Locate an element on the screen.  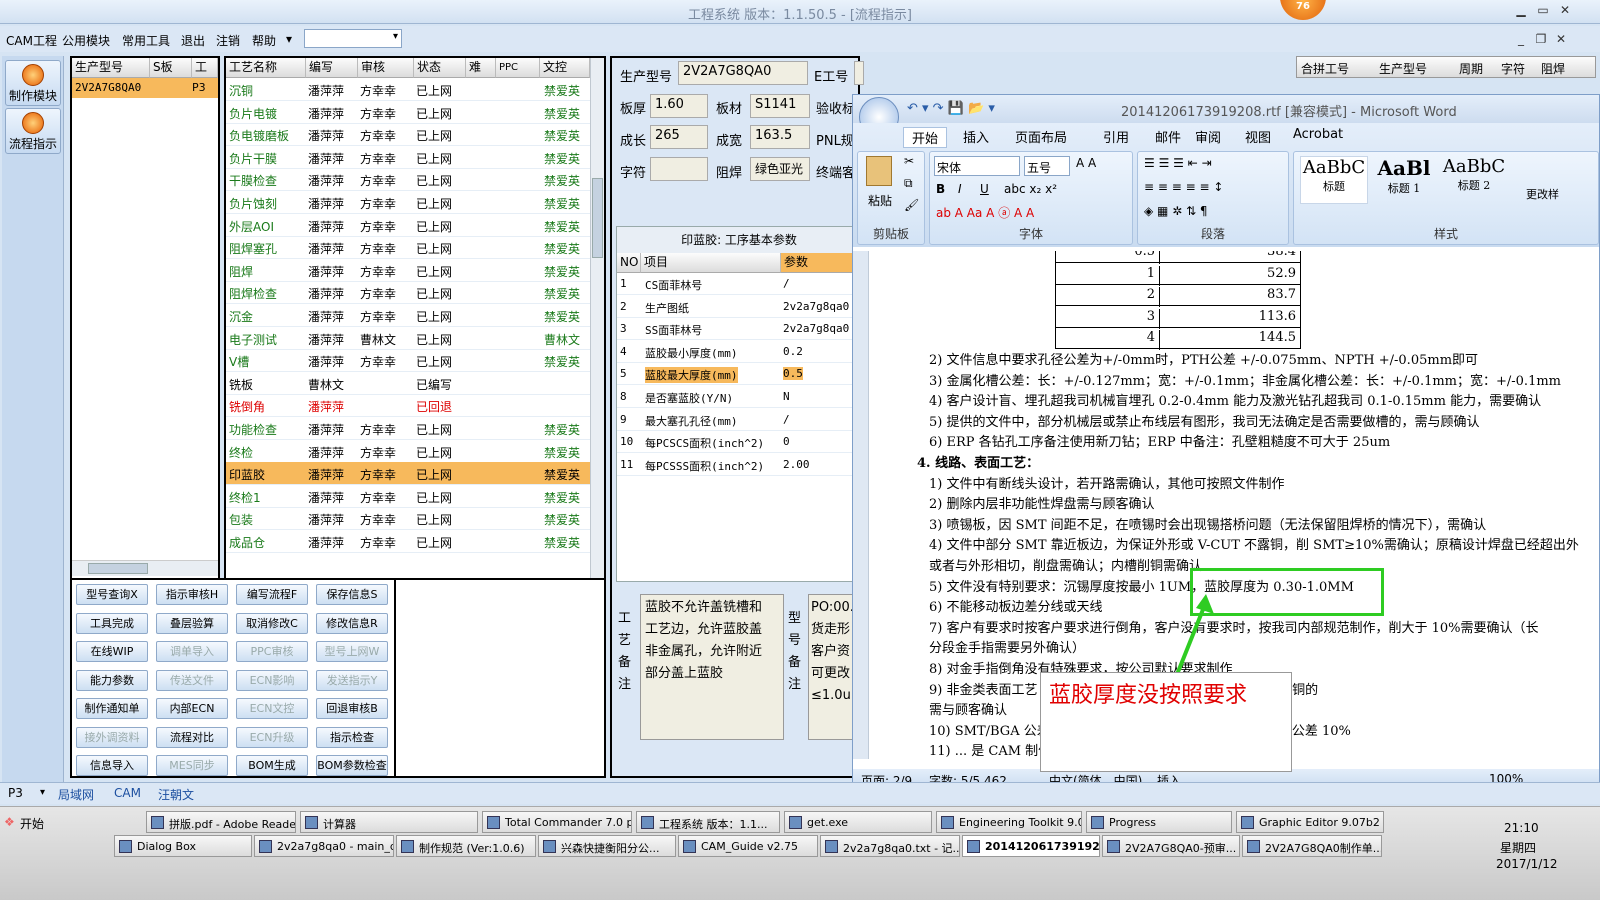
font-size-select: 五号 is located at coordinates (1047, 166).